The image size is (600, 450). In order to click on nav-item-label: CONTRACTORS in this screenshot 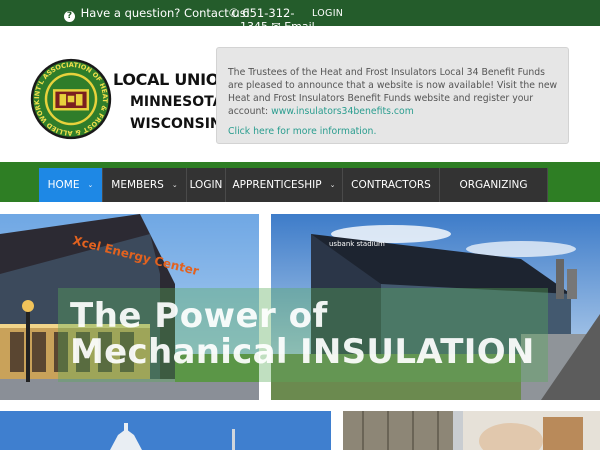, I will do `click(391, 185)`.